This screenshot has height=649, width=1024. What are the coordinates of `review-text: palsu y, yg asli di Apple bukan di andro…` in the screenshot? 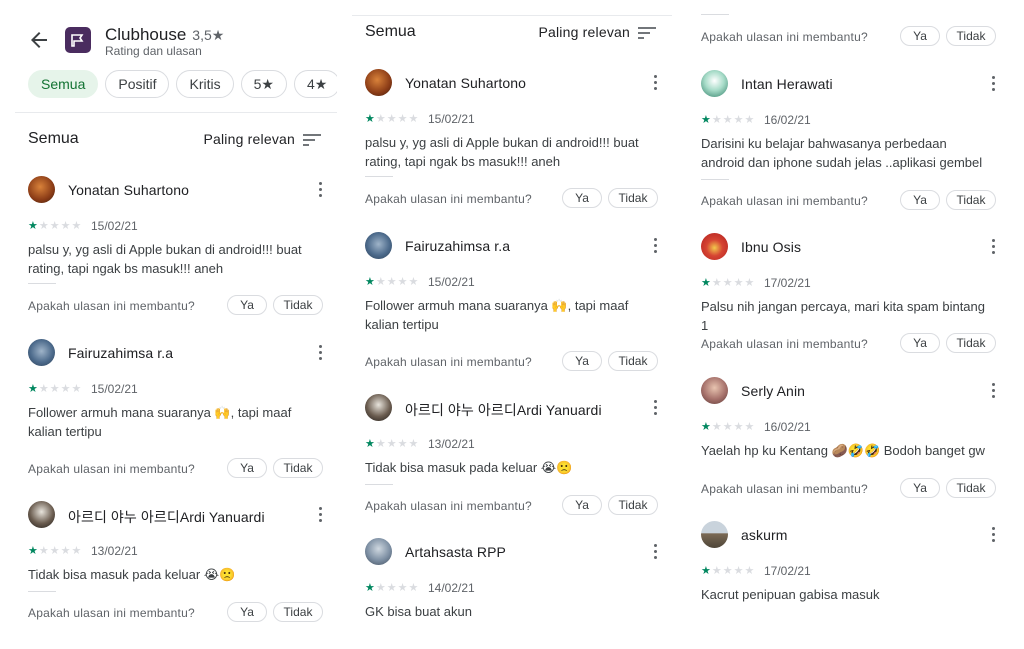 It's located at (165, 259).